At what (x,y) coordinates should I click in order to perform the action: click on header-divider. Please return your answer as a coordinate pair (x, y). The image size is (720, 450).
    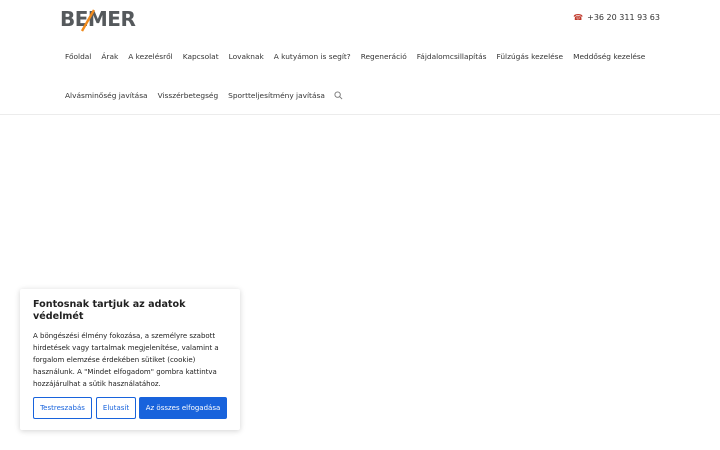
    Looking at the image, I should click on (360, 114).